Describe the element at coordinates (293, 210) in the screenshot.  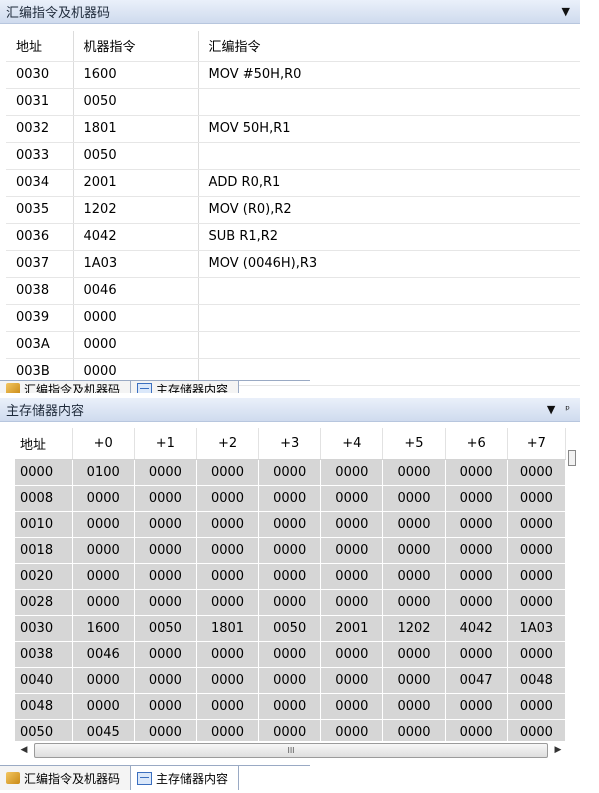
I see `assembly-row: 0035 1202 MOV (R0),R2` at that location.